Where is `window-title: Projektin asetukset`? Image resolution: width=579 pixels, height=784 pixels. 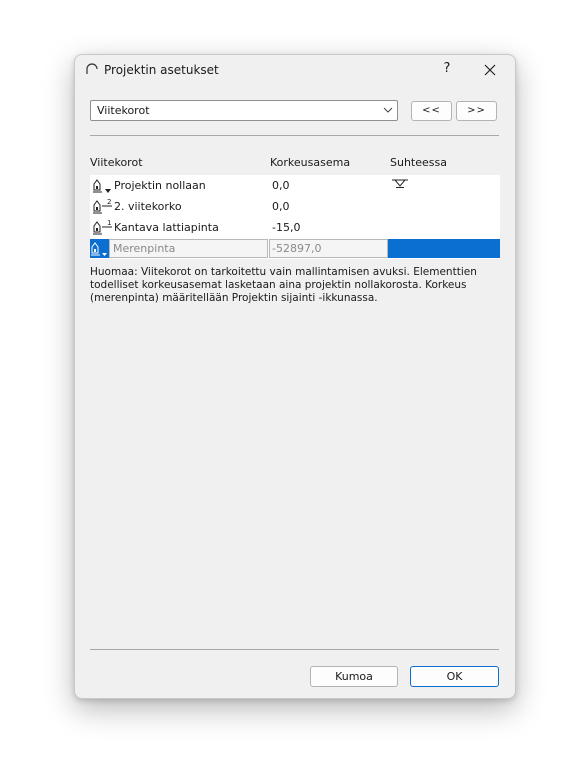 window-title: Projektin asetukset is located at coordinates (161, 70).